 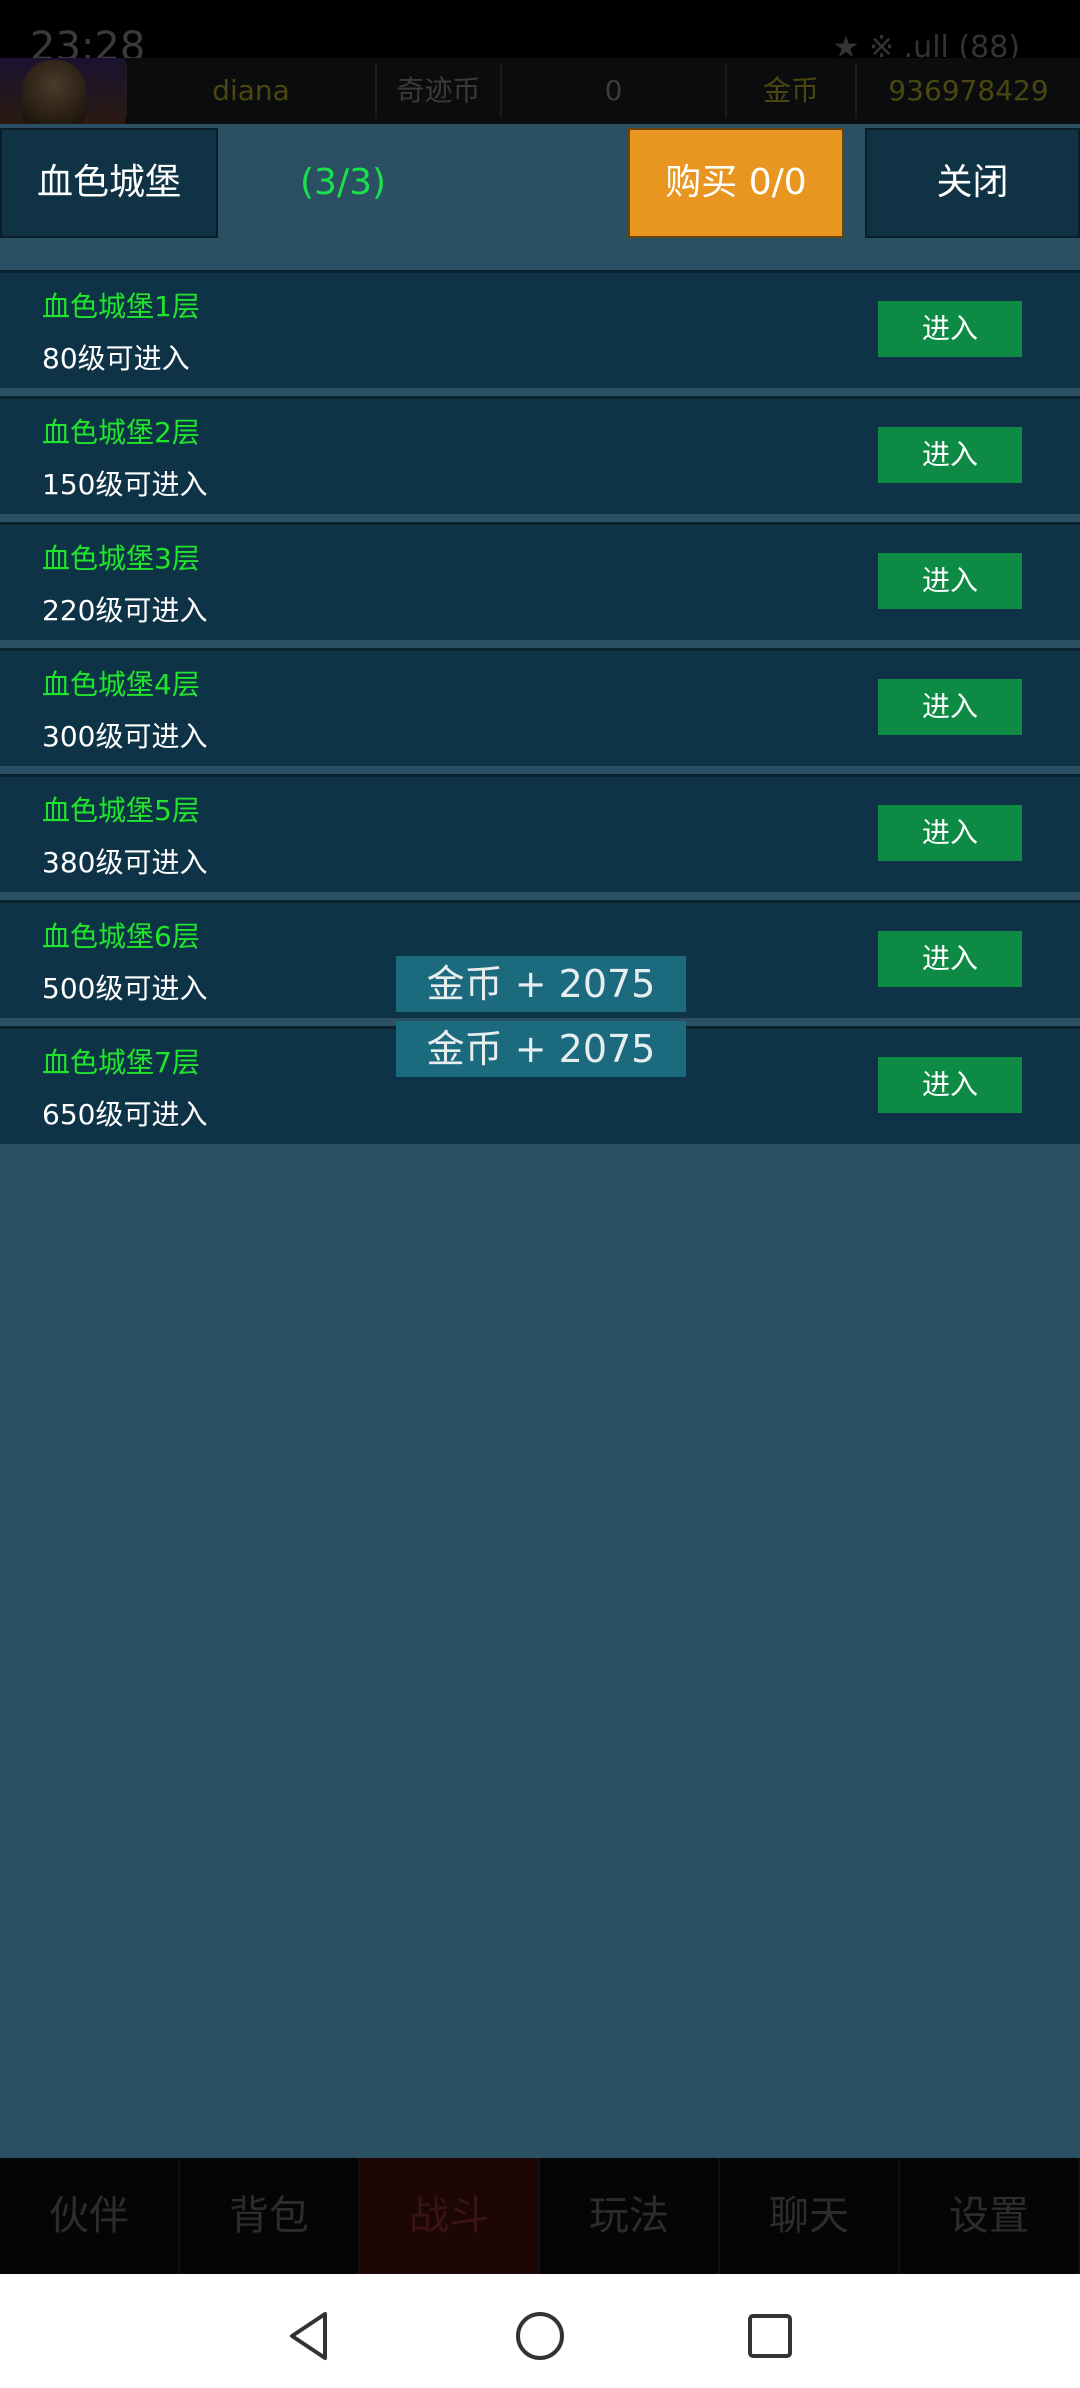 I want to click on floor-requirement: 500级可进入, so click(x=125, y=988).